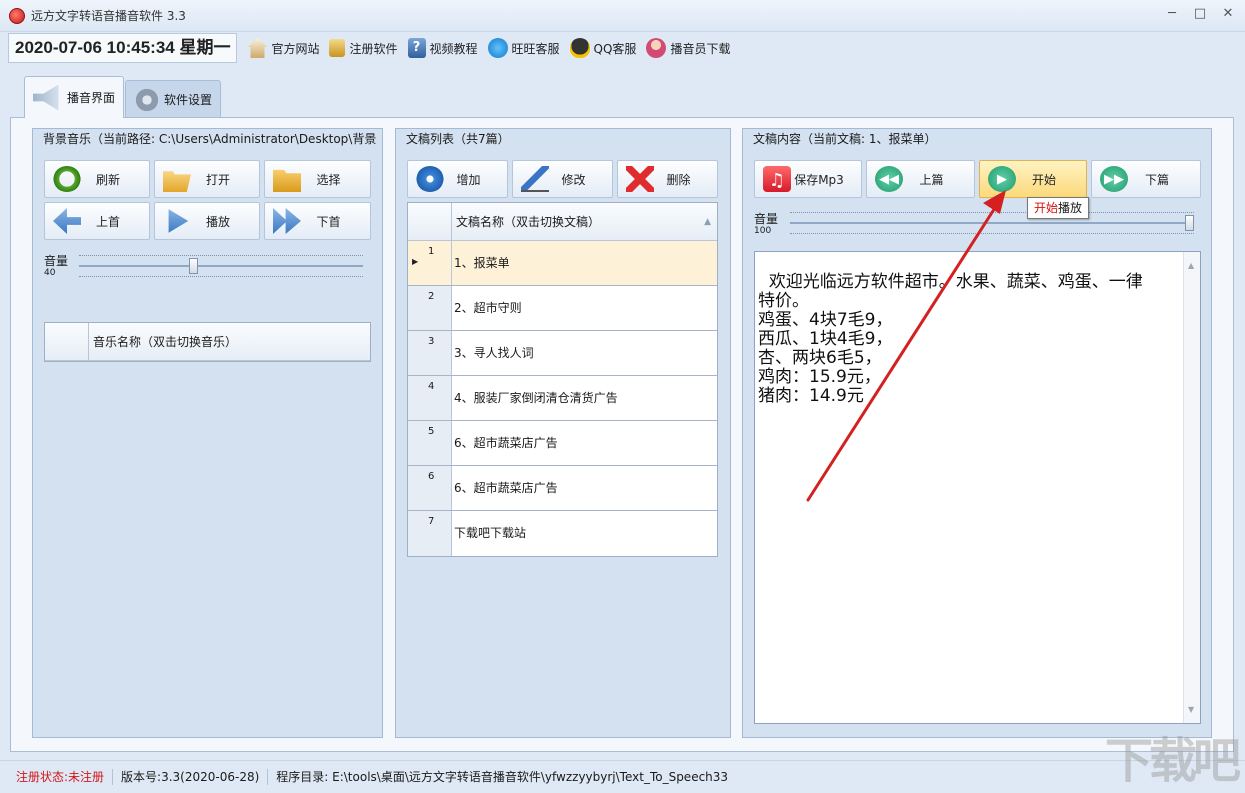 The width and height of the screenshot is (1245, 793). I want to click on register-software-label: 注册软件, so click(373, 48).